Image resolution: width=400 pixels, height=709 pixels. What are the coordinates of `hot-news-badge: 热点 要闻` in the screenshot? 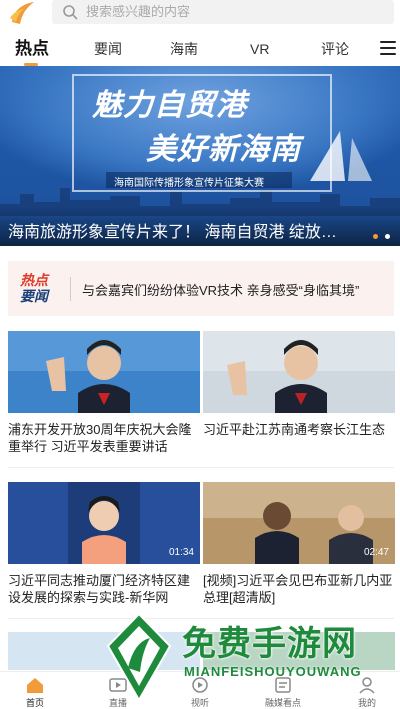 It's located at (37, 288).